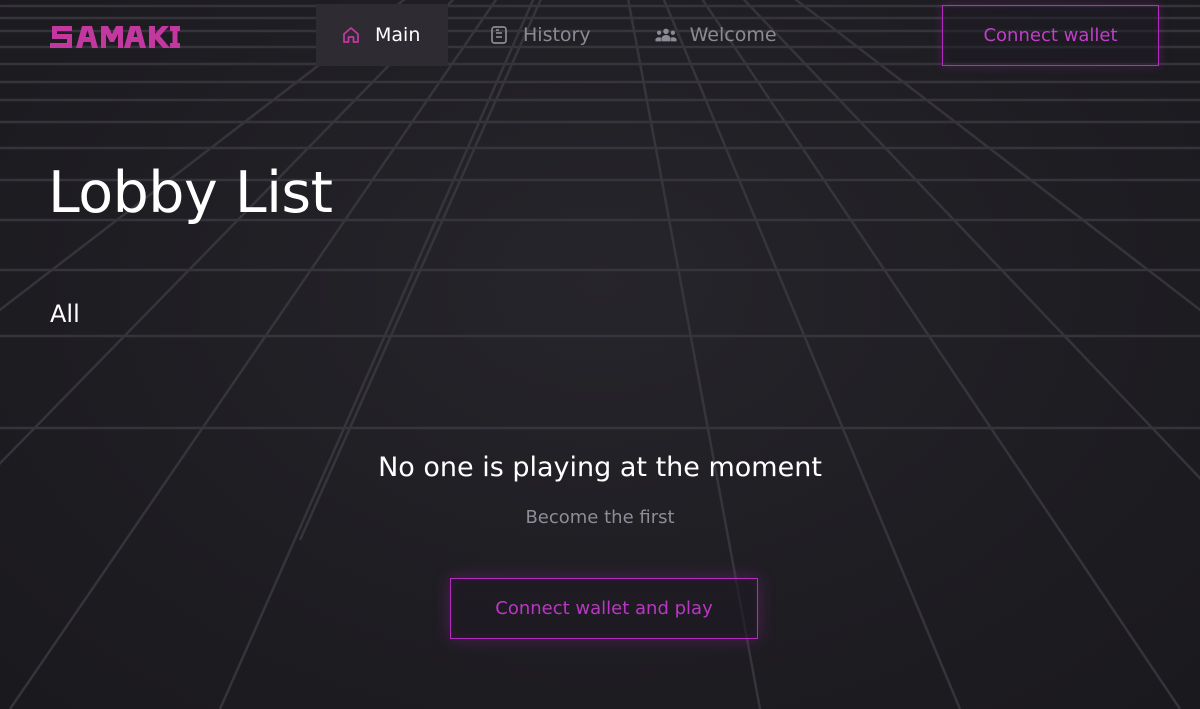 This screenshot has height=709, width=1200. I want to click on top-bar: Main History Welcome Connect wallet, so click(600, 35).